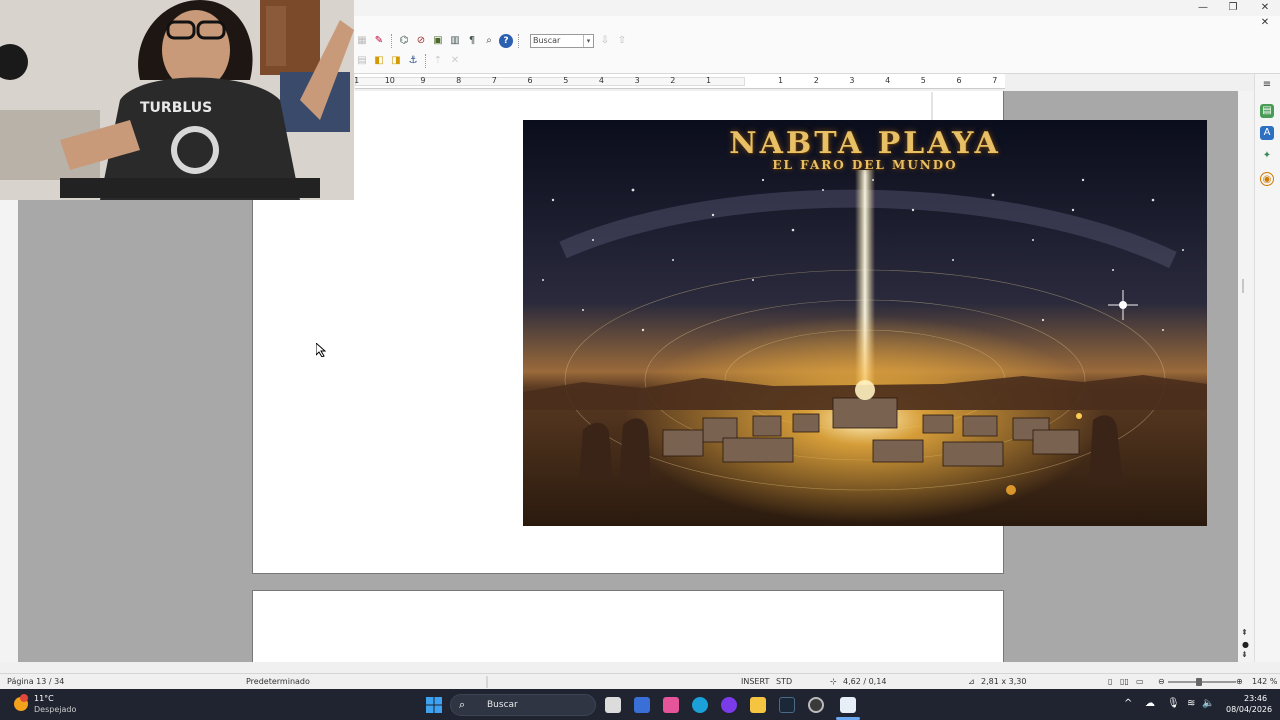 This screenshot has height=720, width=1280. Describe the element at coordinates (784, 681) in the screenshot. I see `selection-mode: STD` at that location.